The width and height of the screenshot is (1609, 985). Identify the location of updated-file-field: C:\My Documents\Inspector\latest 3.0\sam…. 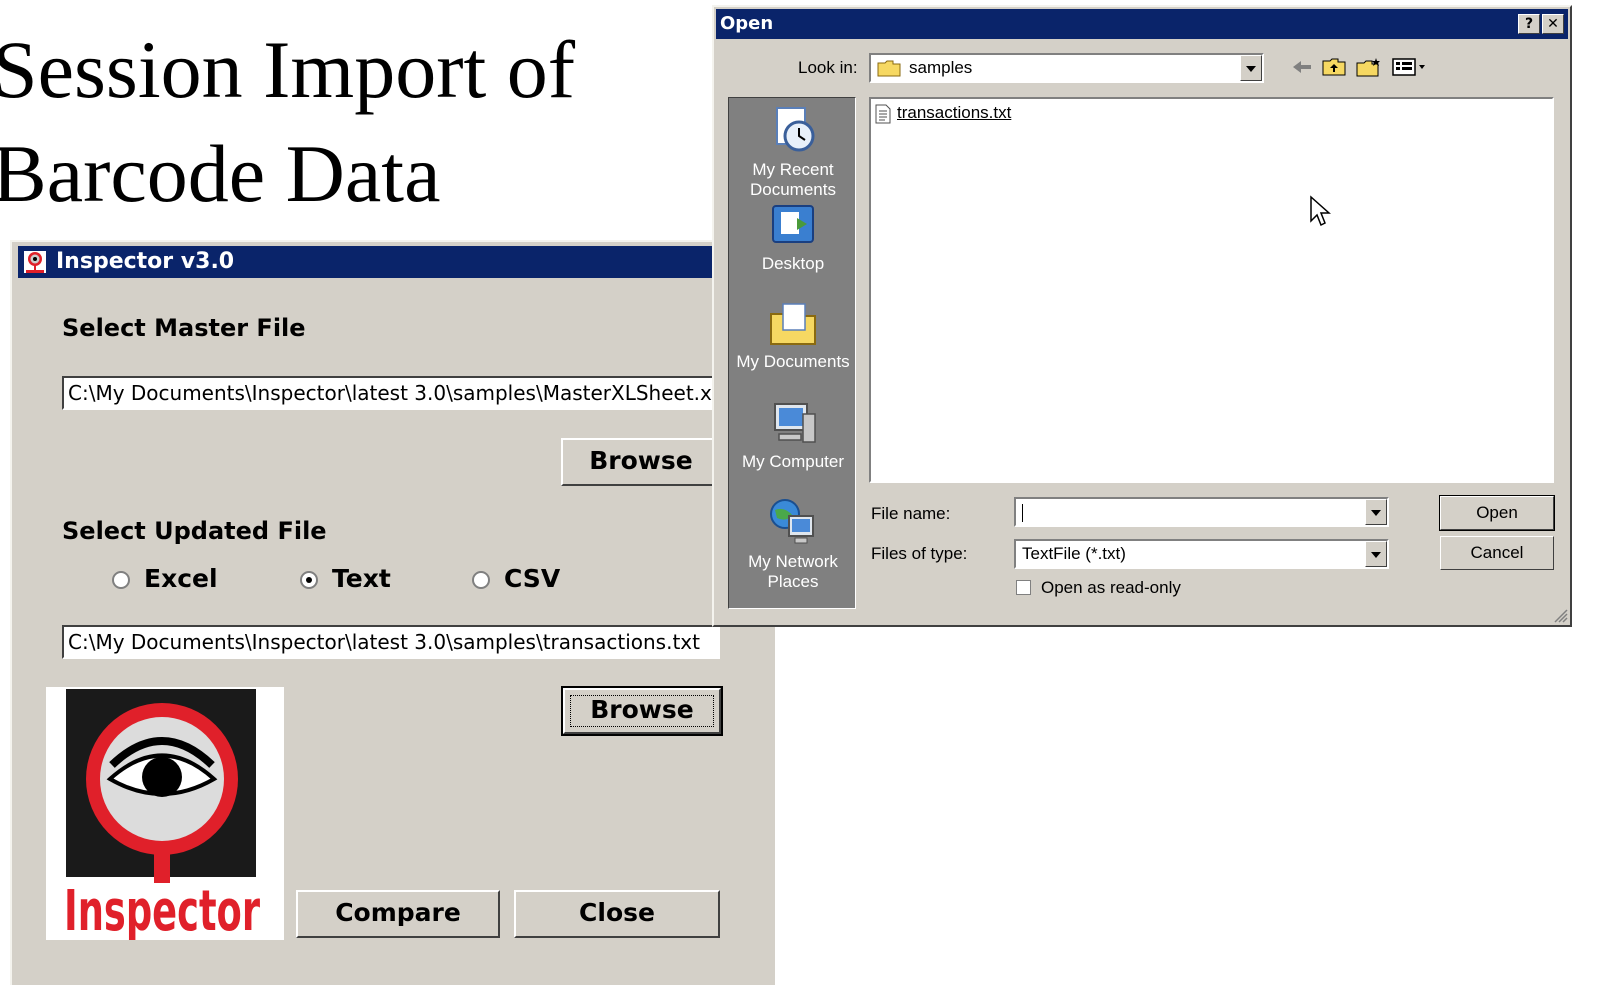
(391, 642).